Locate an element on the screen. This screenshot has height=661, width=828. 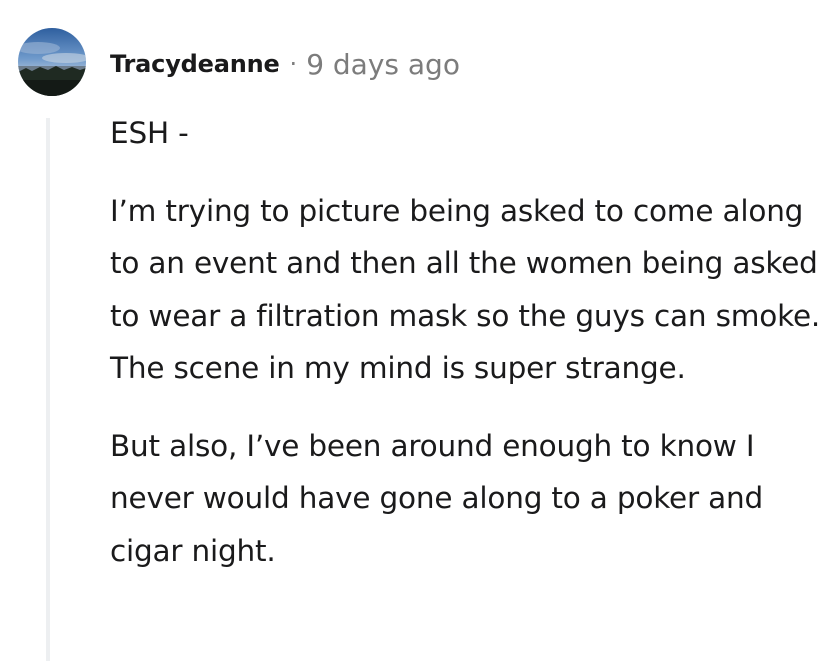
author-name: Tracydeanne is located at coordinates (195, 64).